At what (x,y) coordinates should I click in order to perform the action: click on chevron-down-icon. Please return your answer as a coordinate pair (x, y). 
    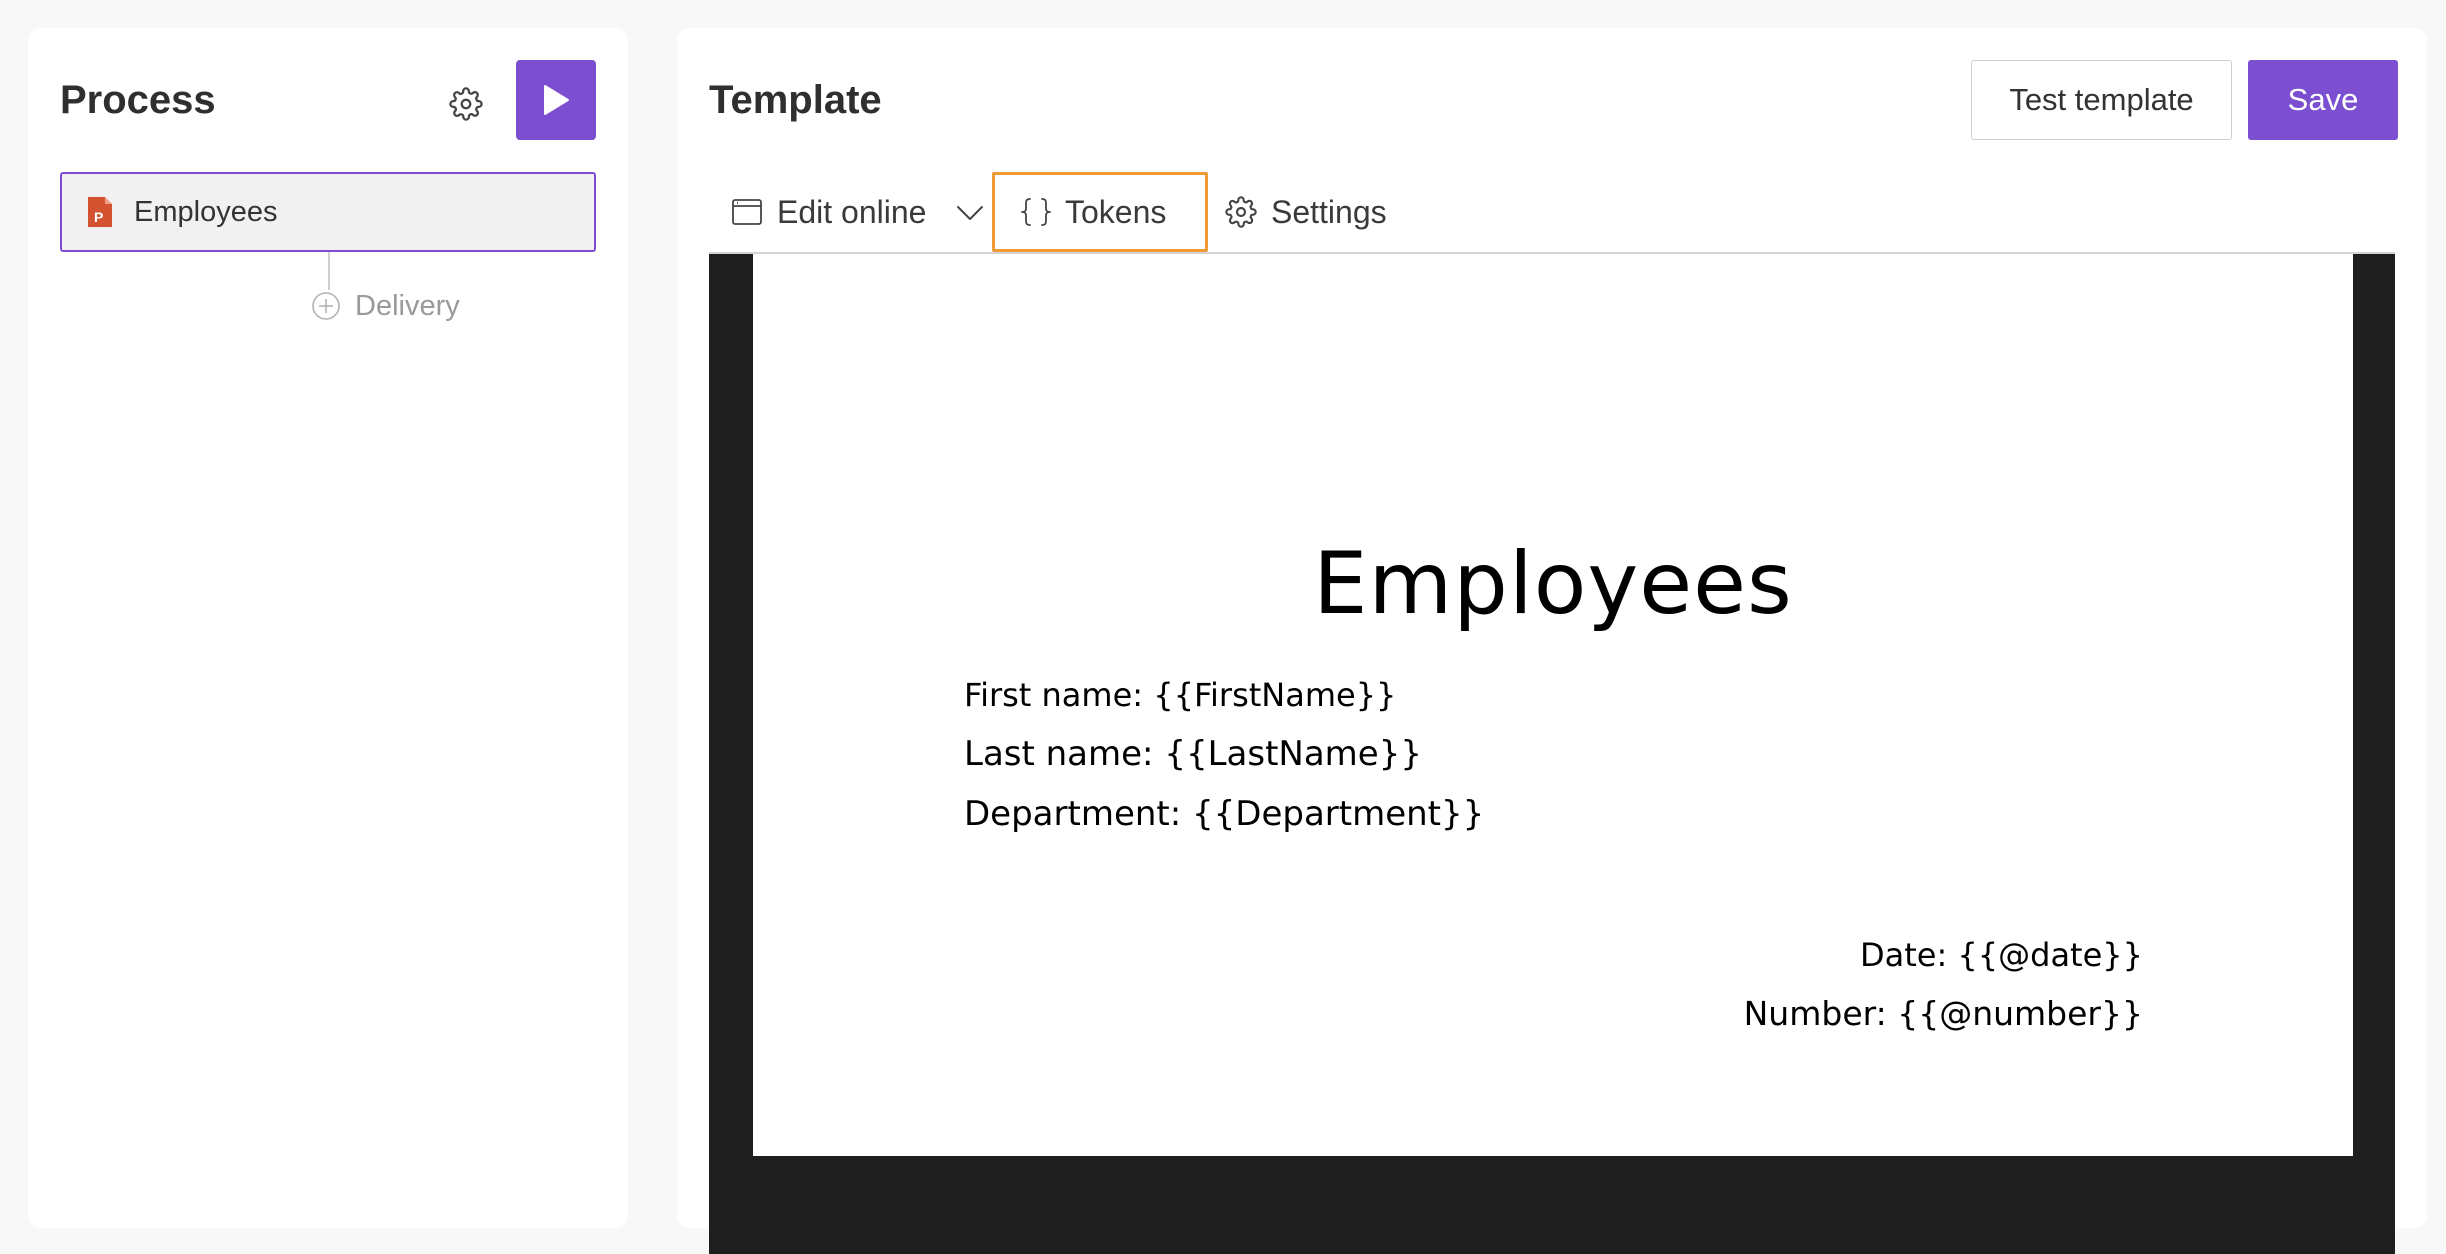
    Looking at the image, I should click on (970, 213).